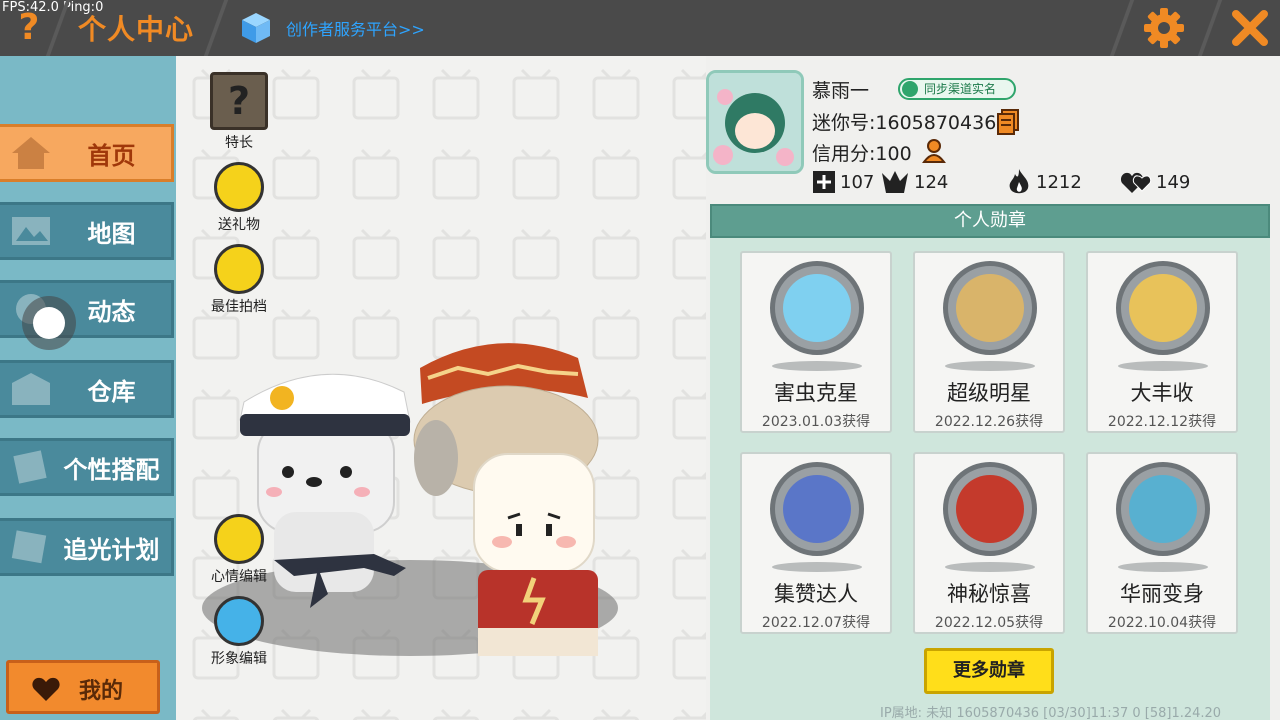 This screenshot has width=1280, height=720. I want to click on map-icon, so click(31, 231).